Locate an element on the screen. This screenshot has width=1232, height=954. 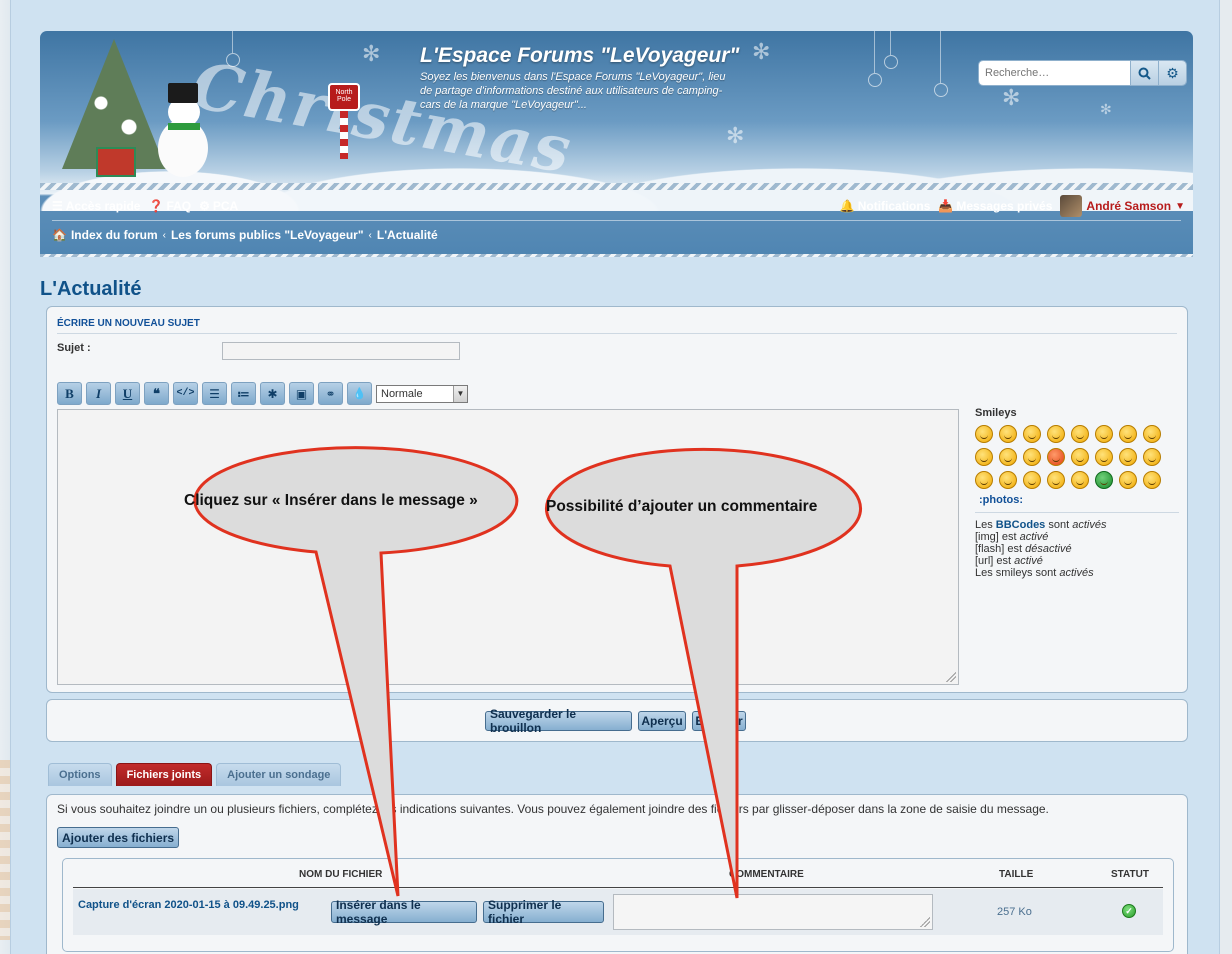
chevron-down-icon: ▼ is located at coordinates (460, 393).